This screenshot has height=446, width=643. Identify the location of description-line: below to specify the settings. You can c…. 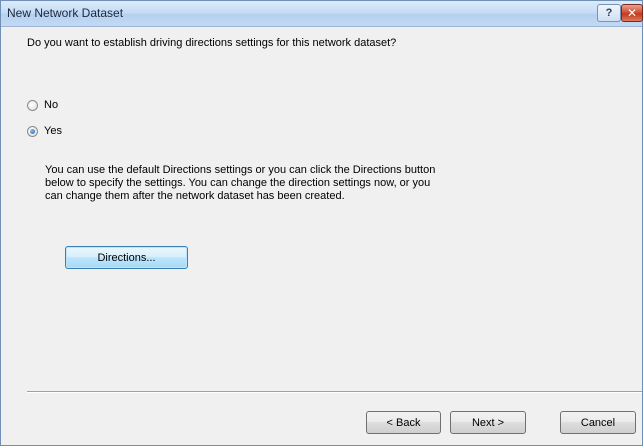
(238, 183).